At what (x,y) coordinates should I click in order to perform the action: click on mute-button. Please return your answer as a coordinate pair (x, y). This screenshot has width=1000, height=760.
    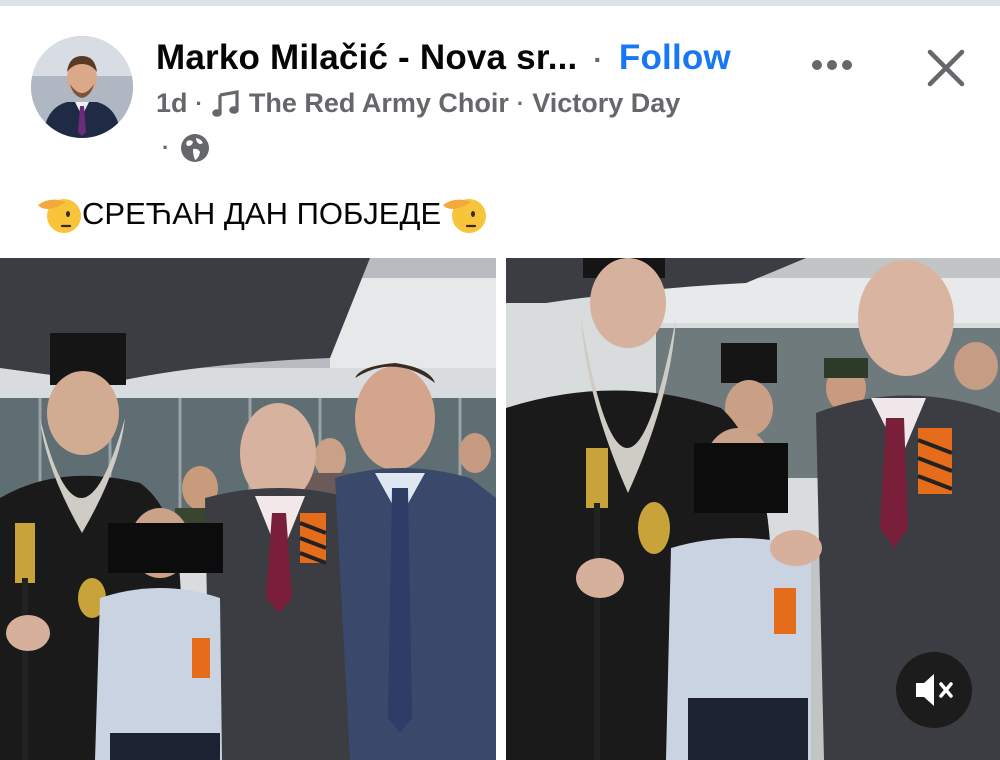
    Looking at the image, I should click on (934, 690).